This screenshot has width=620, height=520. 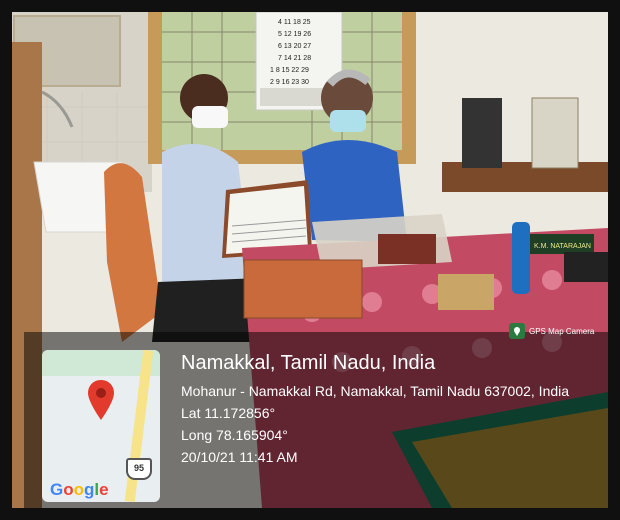 What do you see at coordinates (562, 331) in the screenshot?
I see `gps-camera-label: GPS Map Camera` at bounding box center [562, 331].